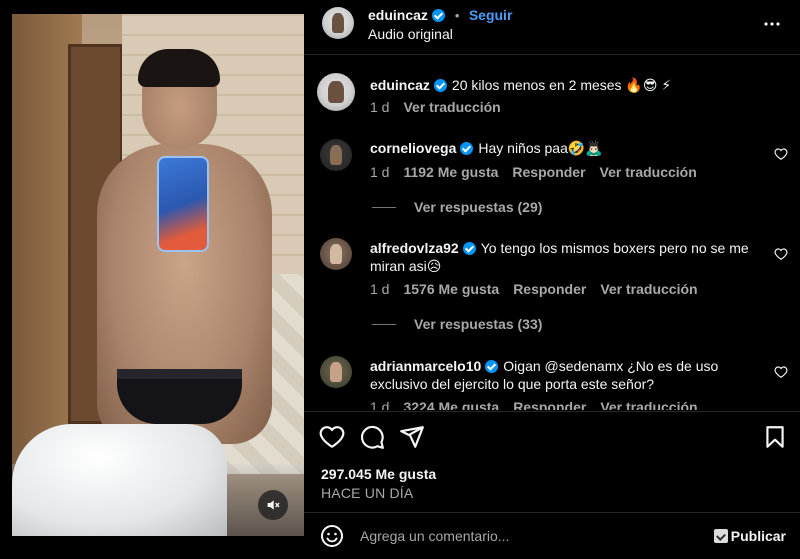 The width and height of the screenshot is (800, 559). What do you see at coordinates (552, 438) in the screenshot?
I see `post-actions` at bounding box center [552, 438].